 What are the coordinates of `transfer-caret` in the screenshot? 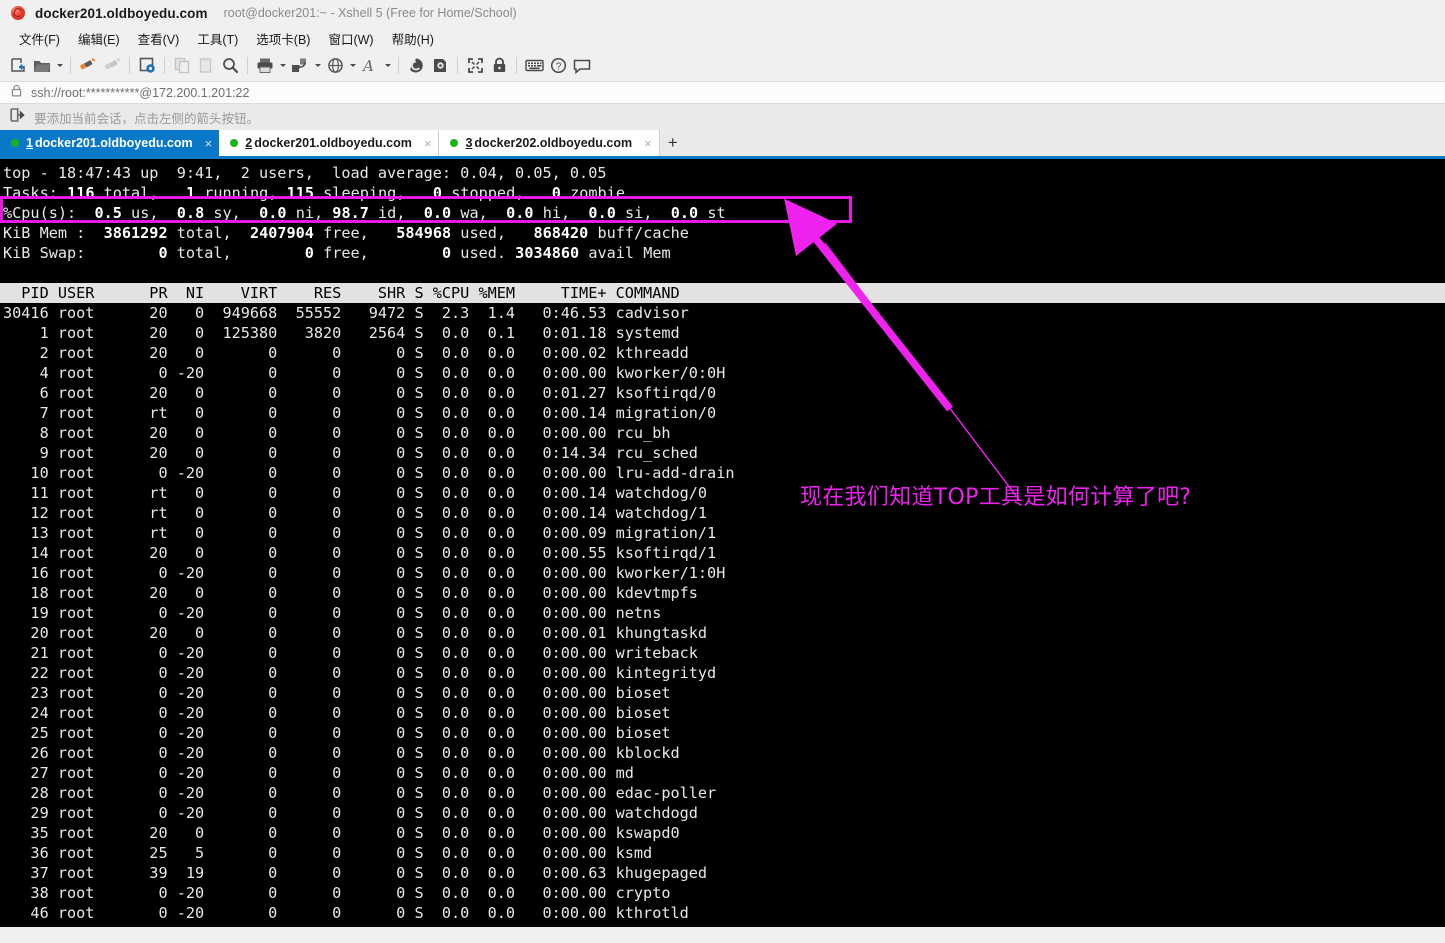 It's located at (317, 66).